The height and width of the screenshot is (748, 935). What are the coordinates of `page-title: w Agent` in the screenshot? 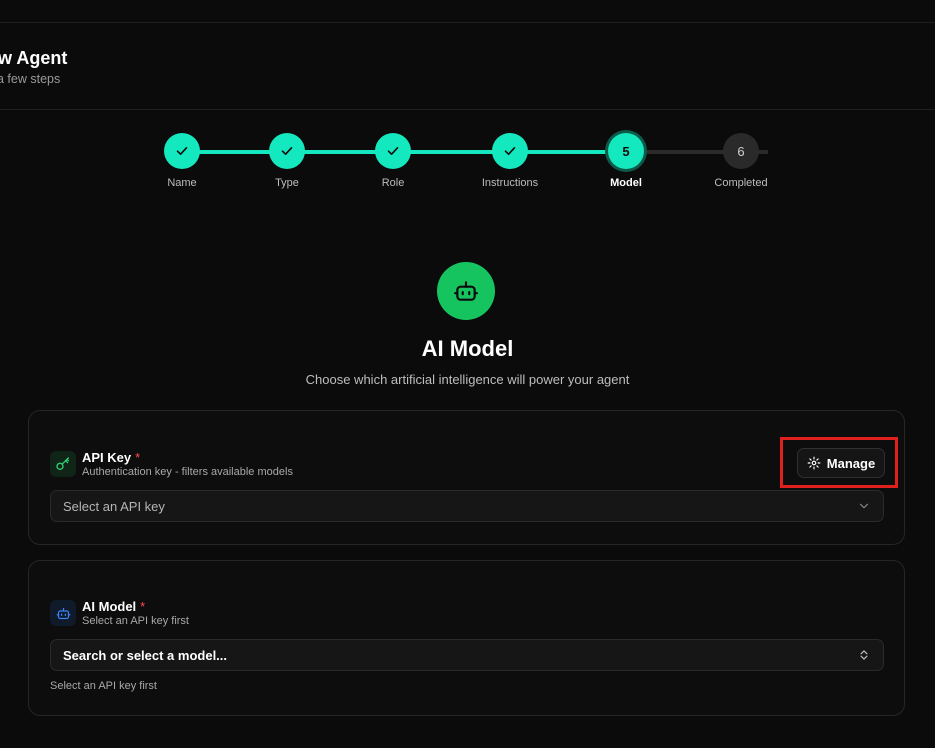 It's located at (34, 58).